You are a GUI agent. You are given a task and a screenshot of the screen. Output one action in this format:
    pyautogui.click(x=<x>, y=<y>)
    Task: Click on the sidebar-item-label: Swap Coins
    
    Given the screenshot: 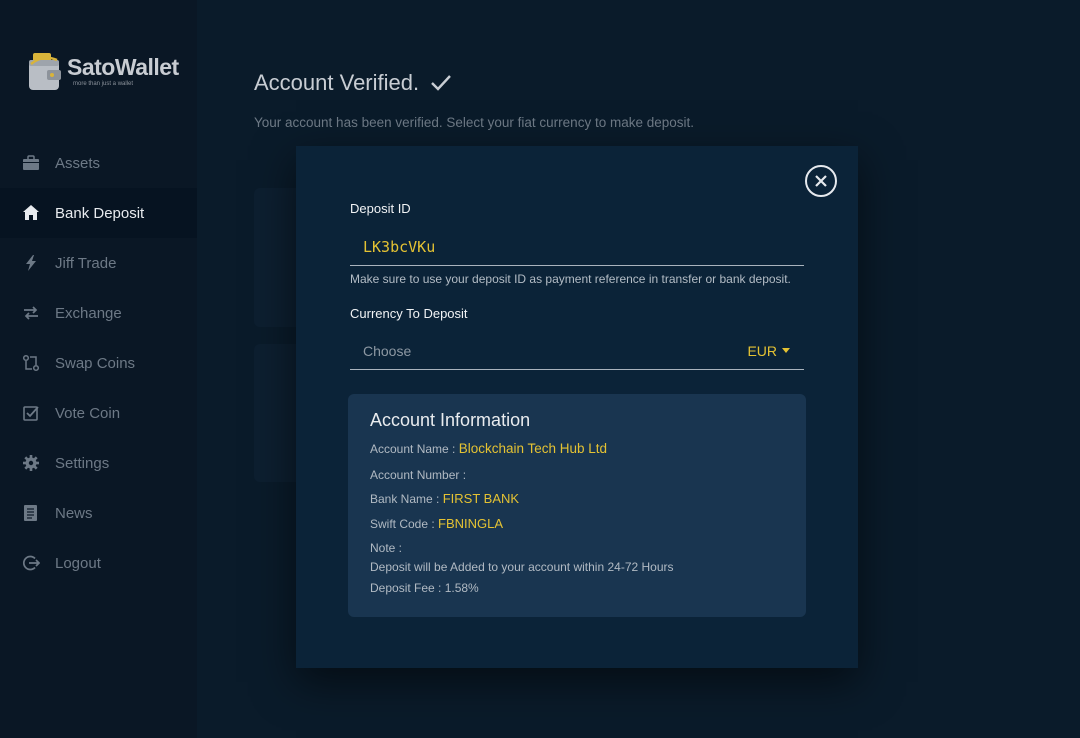 What is the action you would take?
    pyautogui.click(x=95, y=363)
    